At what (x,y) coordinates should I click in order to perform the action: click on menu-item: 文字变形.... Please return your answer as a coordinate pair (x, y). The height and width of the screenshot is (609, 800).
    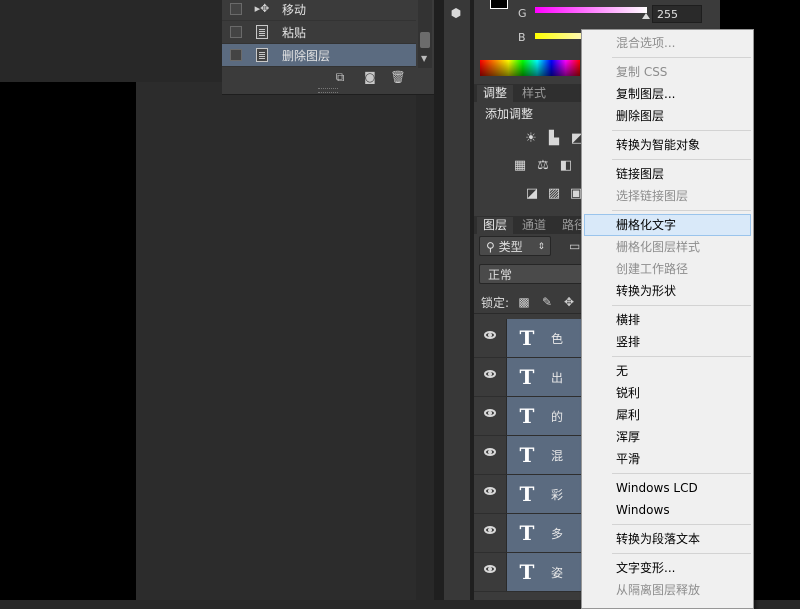
    Looking at the image, I should click on (667, 568).